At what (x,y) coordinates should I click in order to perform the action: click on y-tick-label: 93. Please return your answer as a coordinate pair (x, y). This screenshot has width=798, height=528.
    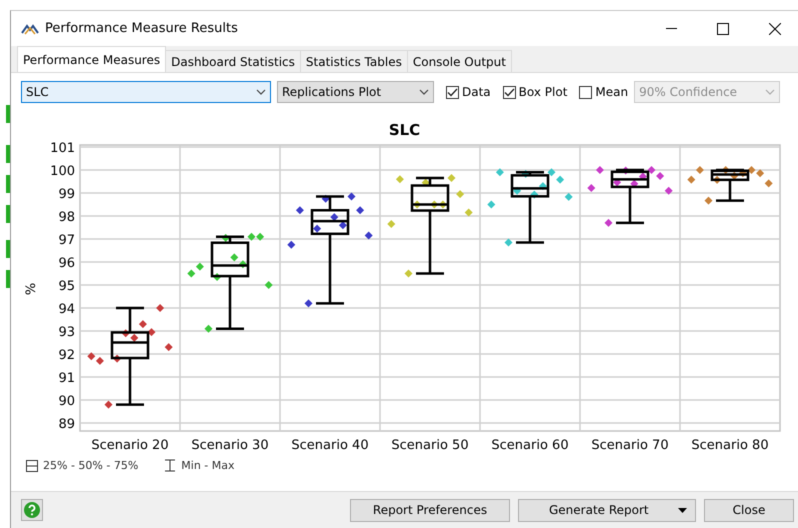
    Looking at the image, I should click on (66, 332).